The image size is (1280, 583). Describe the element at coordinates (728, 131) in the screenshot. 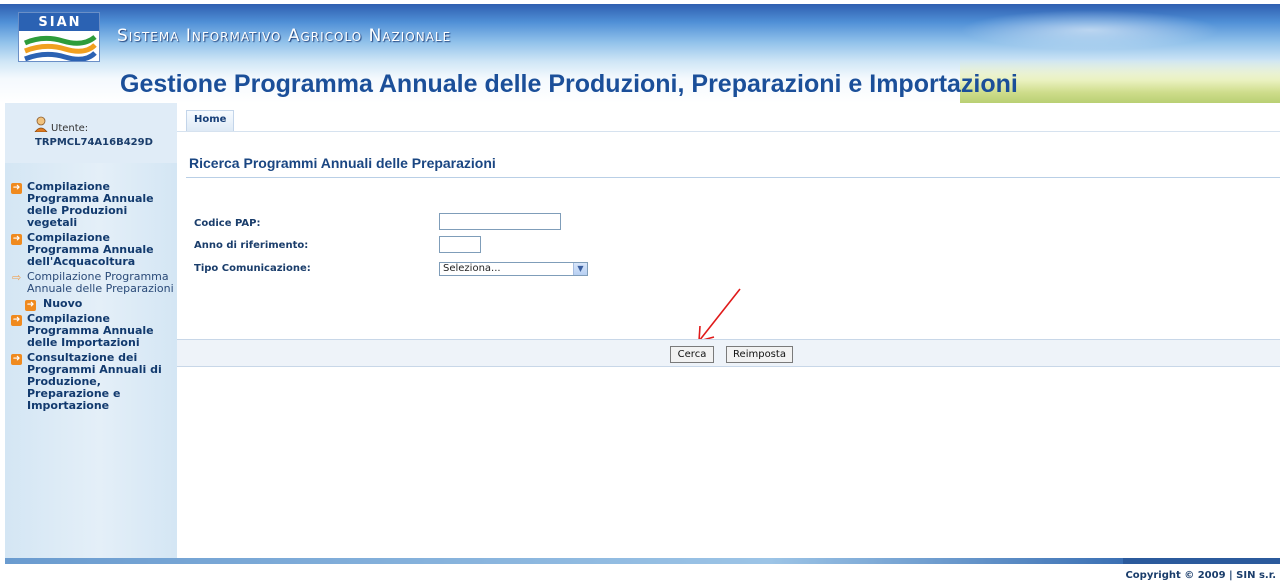

I see `tab-divider` at that location.